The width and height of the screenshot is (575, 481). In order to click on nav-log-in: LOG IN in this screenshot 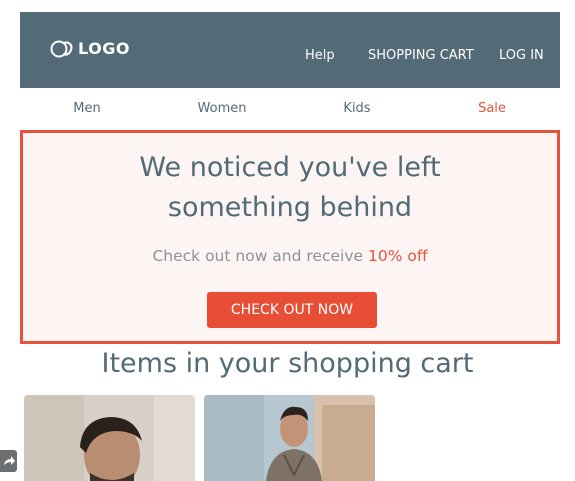, I will do `click(521, 56)`.